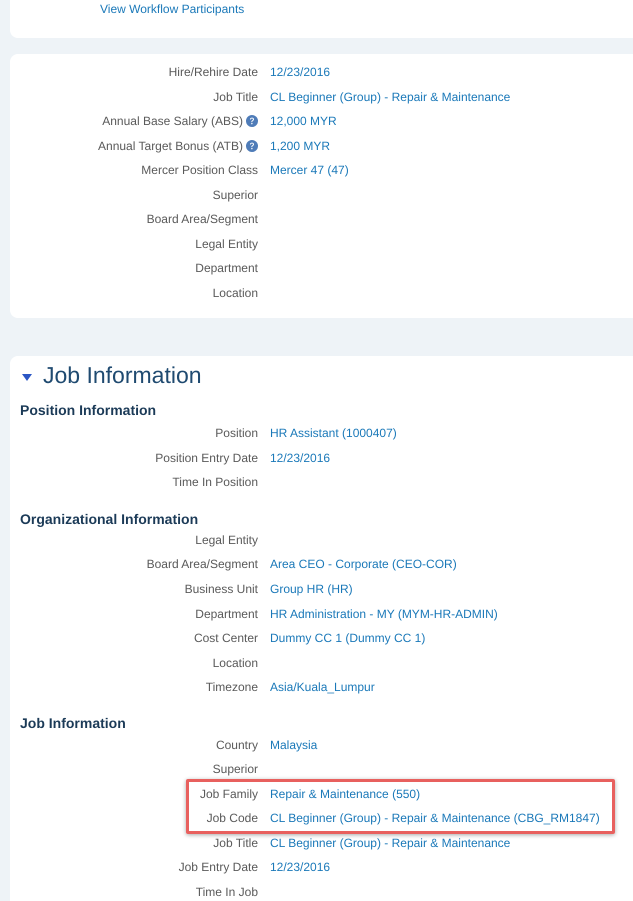  Describe the element at coordinates (215, 482) in the screenshot. I see `field-label: Time In Position` at that location.